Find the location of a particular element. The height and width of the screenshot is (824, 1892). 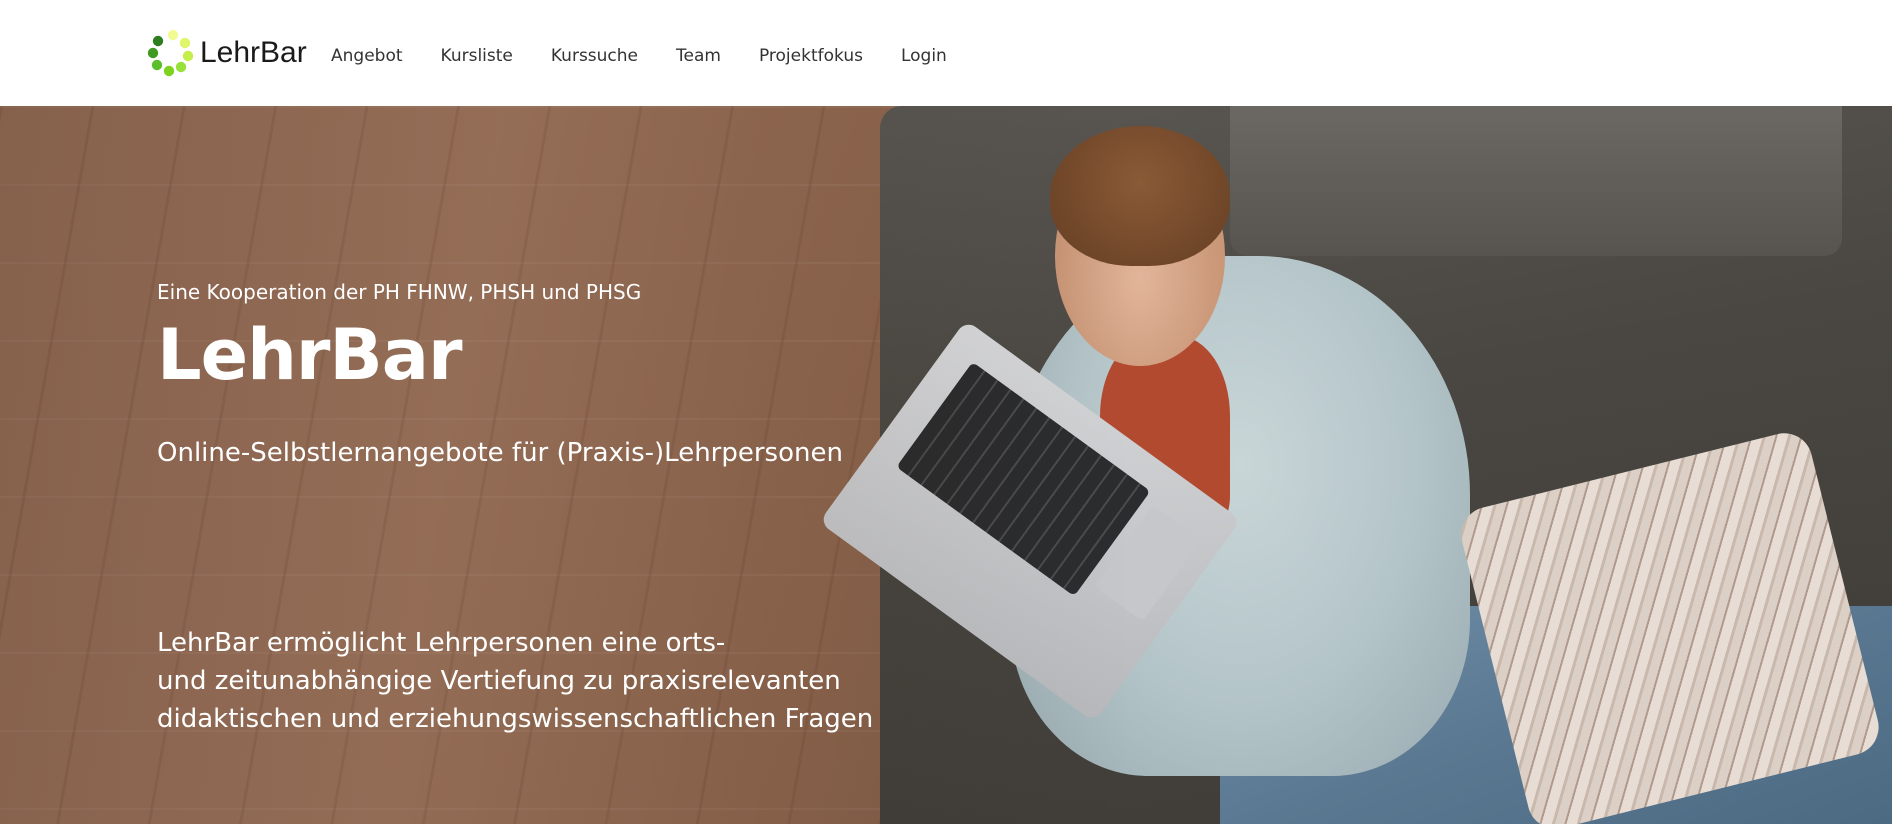

nav-item-angebot: Angebot is located at coordinates (367, 56).